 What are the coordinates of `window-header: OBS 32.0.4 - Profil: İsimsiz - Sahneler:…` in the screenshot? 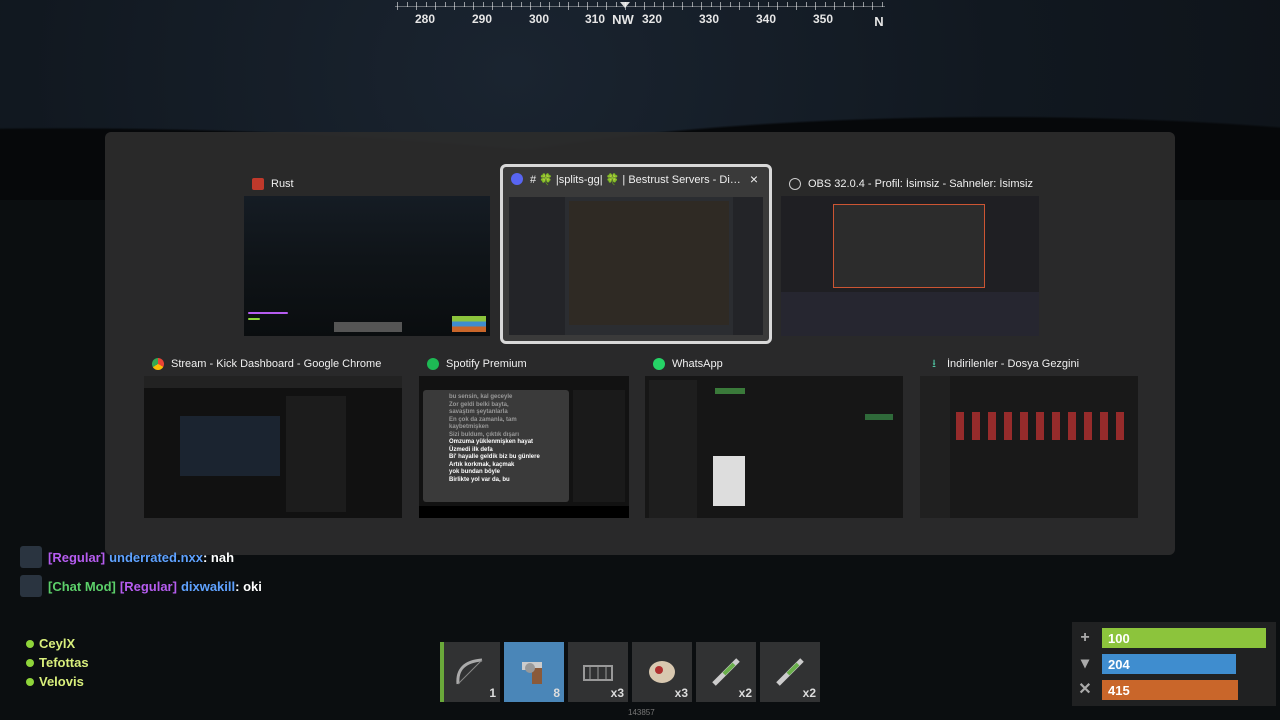 It's located at (910, 184).